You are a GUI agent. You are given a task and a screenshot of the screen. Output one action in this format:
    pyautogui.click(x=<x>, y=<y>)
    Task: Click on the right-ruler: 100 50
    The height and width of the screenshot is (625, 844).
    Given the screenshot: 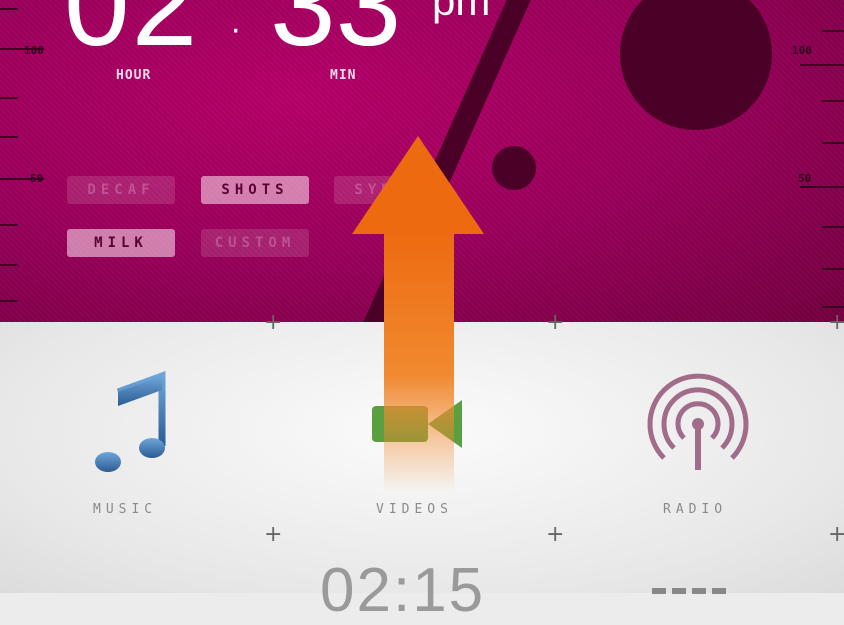 What is the action you would take?
    pyautogui.click(x=814, y=161)
    